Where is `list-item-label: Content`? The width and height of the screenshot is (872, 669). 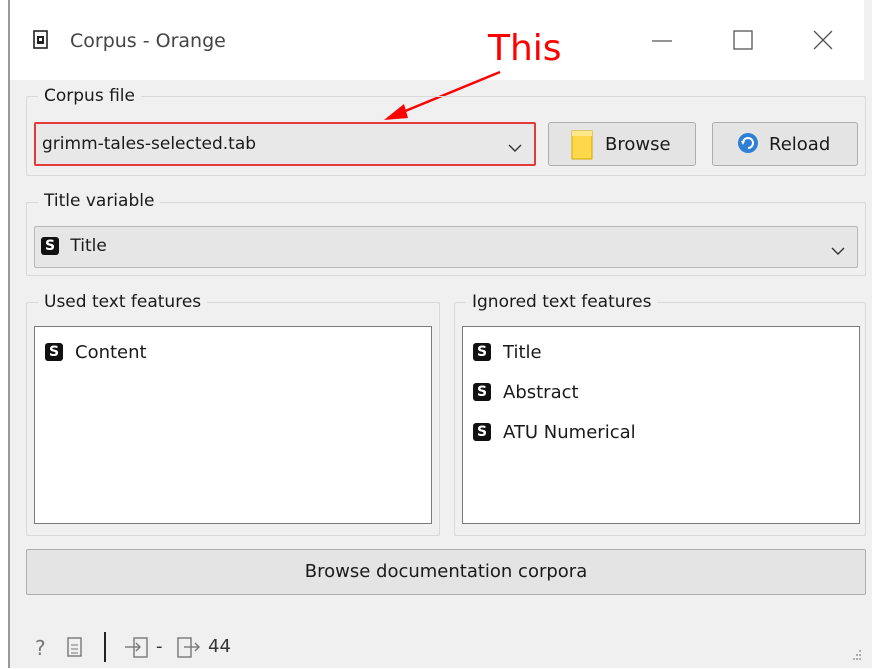
list-item-label: Content is located at coordinates (111, 352).